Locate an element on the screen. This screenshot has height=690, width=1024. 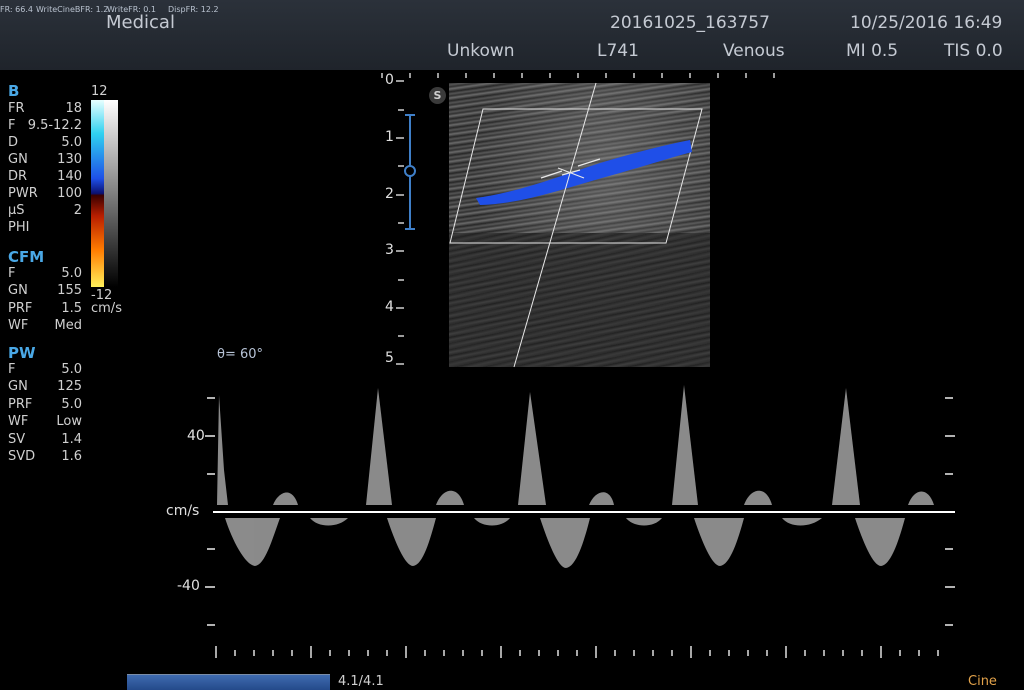
focus-range-icon is located at coordinates (410, 172).